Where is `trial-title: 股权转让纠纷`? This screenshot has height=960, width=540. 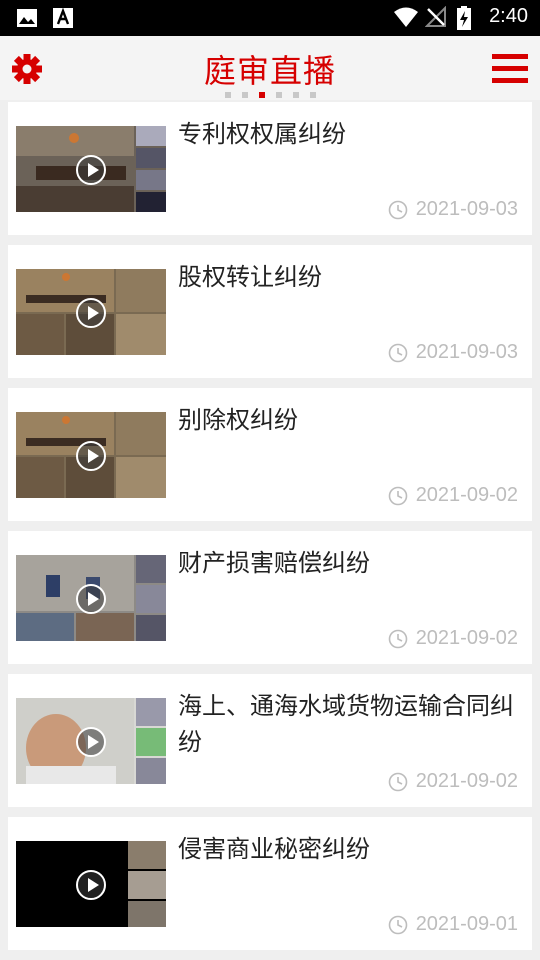 trial-title: 股权转让纠纷 is located at coordinates (250, 277).